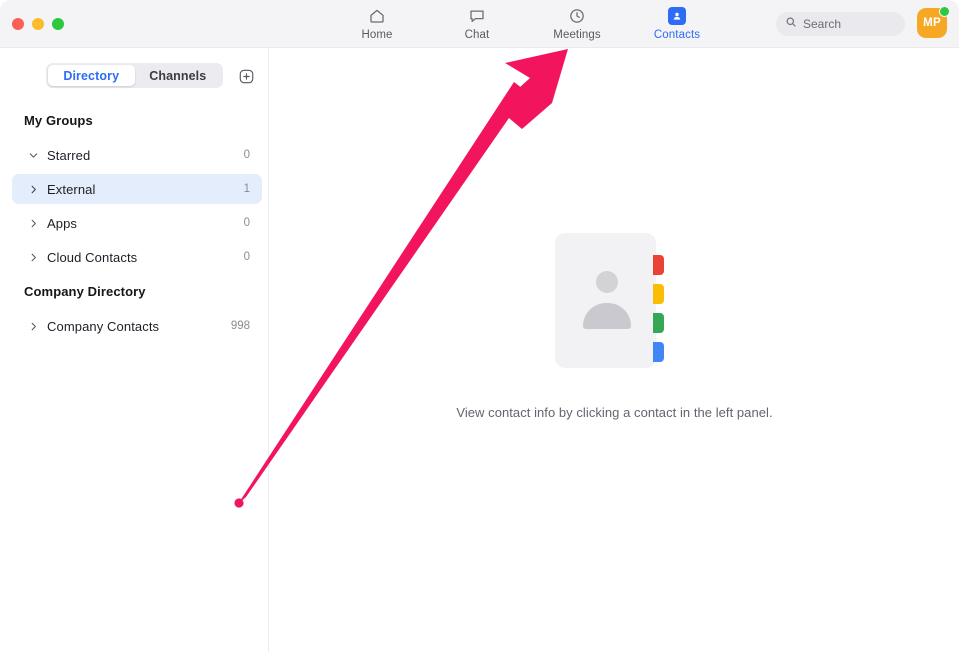 This screenshot has height=652, width=959. I want to click on section-header-my-groups: My Groups, so click(58, 120).